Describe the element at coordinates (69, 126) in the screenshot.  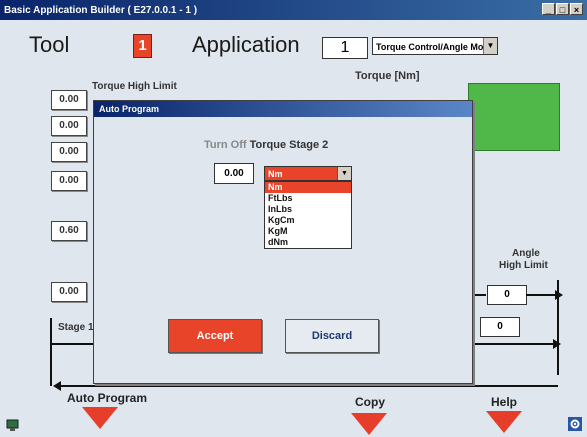
I see `value-field-2: 0.00` at that location.